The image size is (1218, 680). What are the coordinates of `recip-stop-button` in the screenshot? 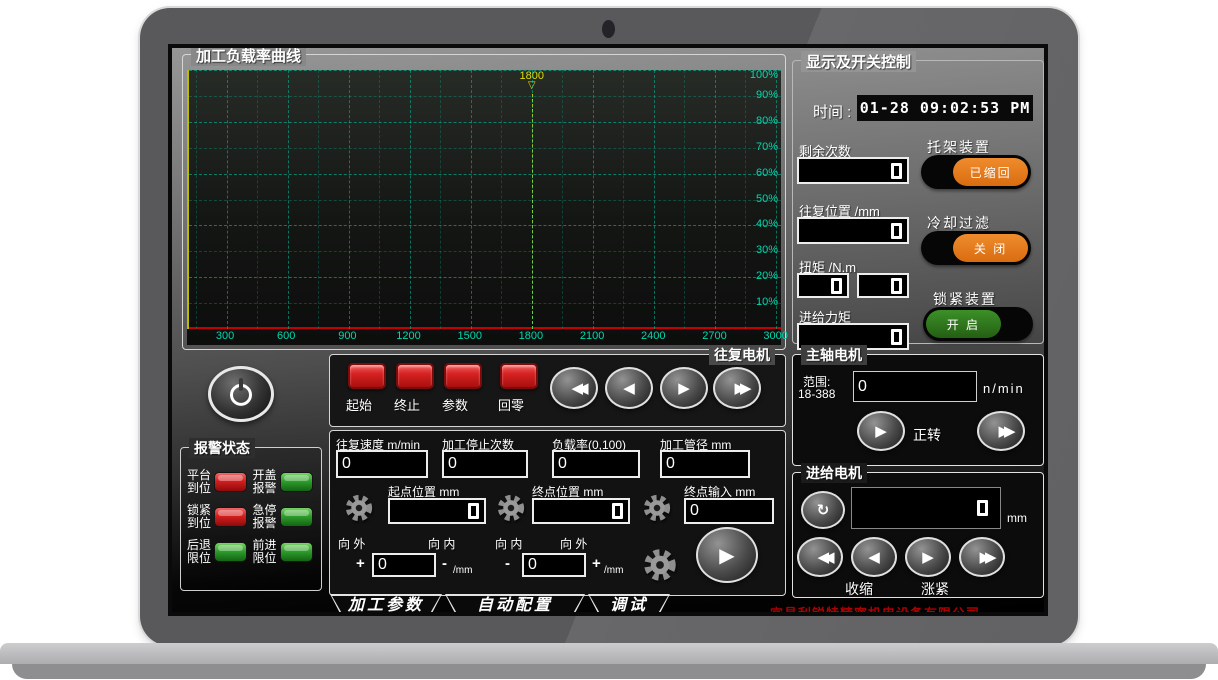 It's located at (415, 376).